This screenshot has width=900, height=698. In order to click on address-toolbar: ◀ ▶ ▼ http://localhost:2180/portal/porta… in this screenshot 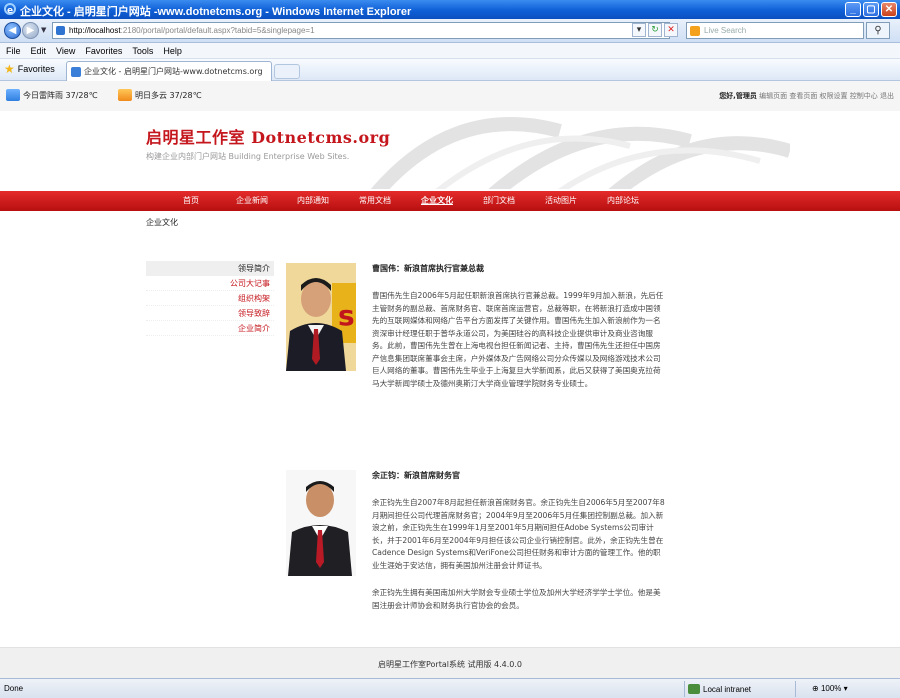, I will do `click(450, 31)`.